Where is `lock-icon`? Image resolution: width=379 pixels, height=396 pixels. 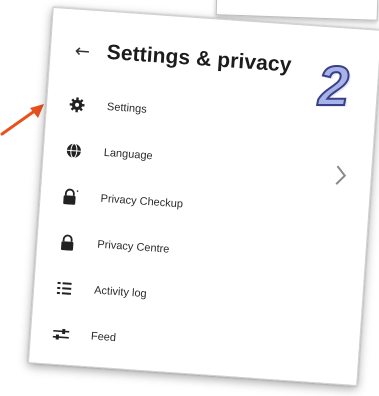 lock-icon is located at coordinates (68, 243).